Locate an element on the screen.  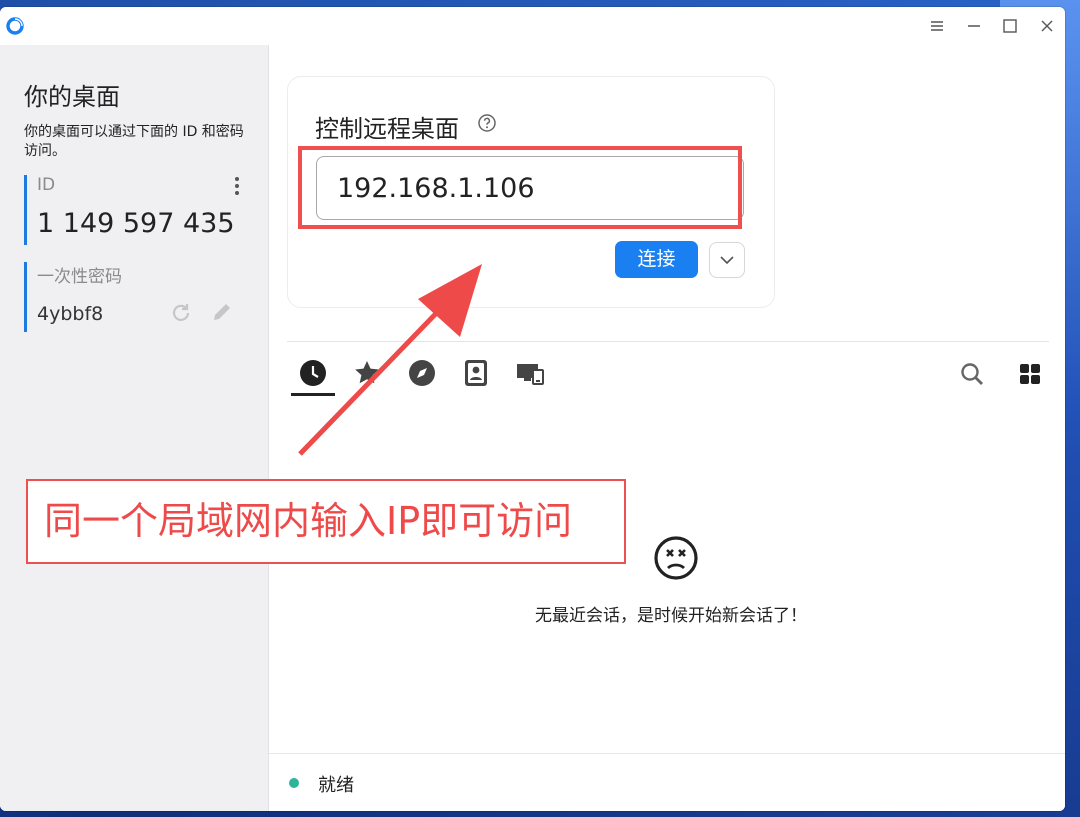
id-value: 1 149 597 435 is located at coordinates (136, 223).